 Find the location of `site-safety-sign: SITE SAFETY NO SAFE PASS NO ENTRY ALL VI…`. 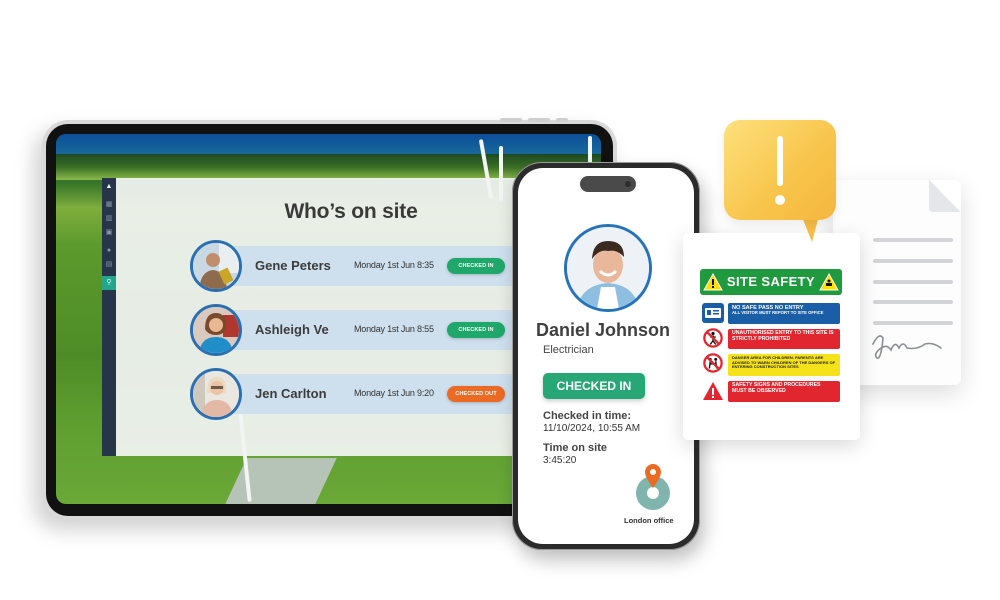

site-safety-sign: SITE SAFETY NO SAFE PASS NO ENTRY ALL VI… is located at coordinates (771, 336).